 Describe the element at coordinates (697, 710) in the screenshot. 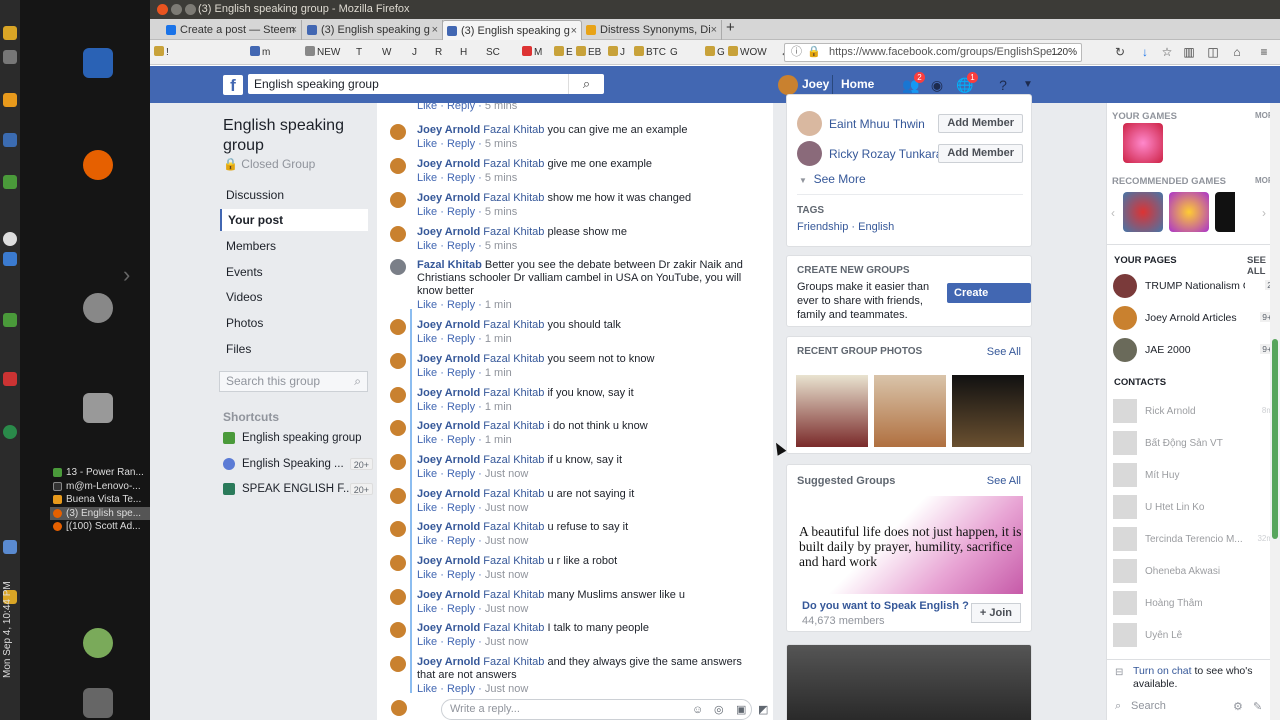

I see `emoji-icon: ☺` at that location.